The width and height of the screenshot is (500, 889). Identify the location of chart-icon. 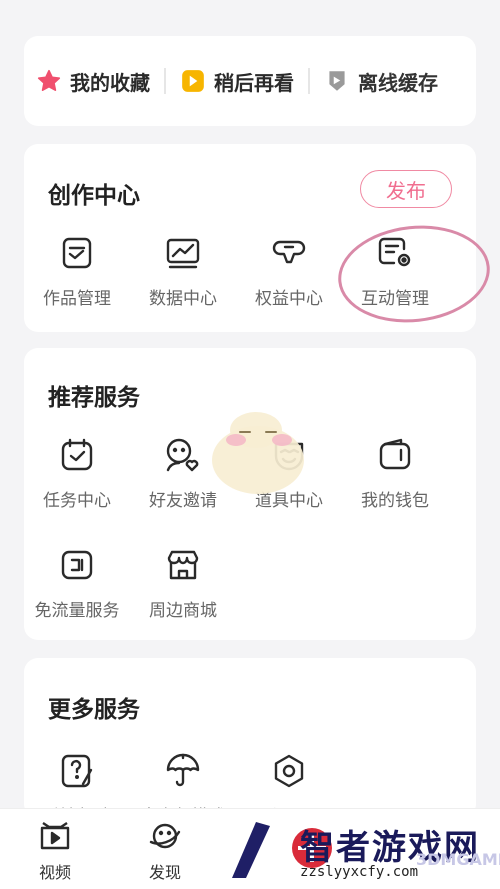
(183, 253).